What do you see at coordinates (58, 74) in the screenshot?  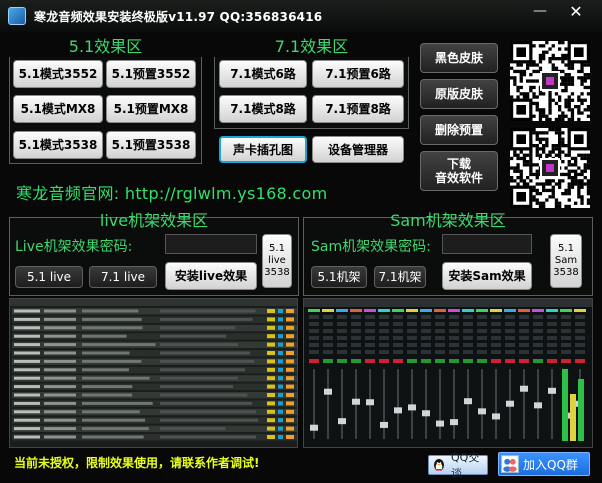 I see `btn-51-mode-3552: 5.1模式3552` at bounding box center [58, 74].